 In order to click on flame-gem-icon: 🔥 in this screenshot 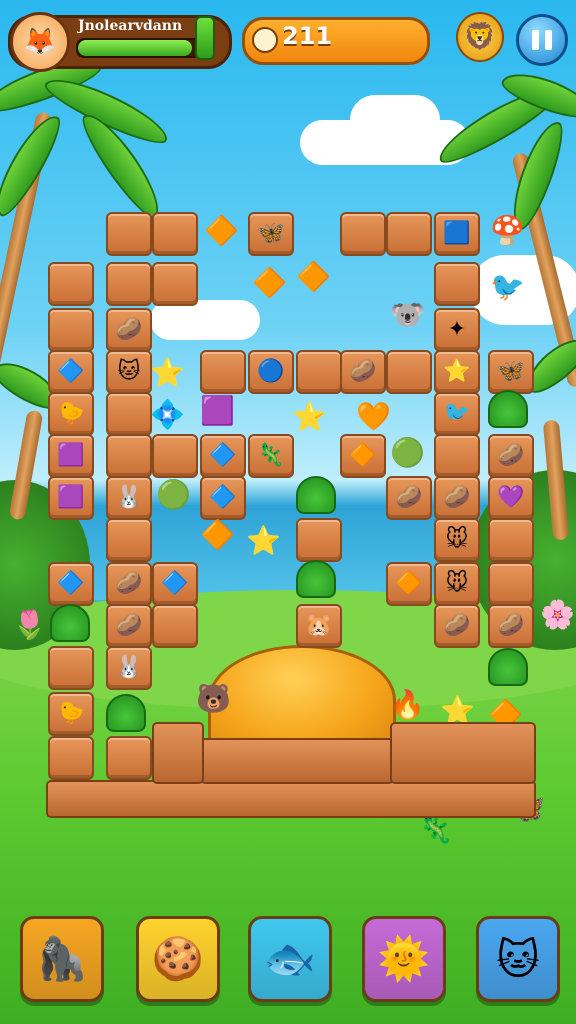, I will do `click(407, 705)`.